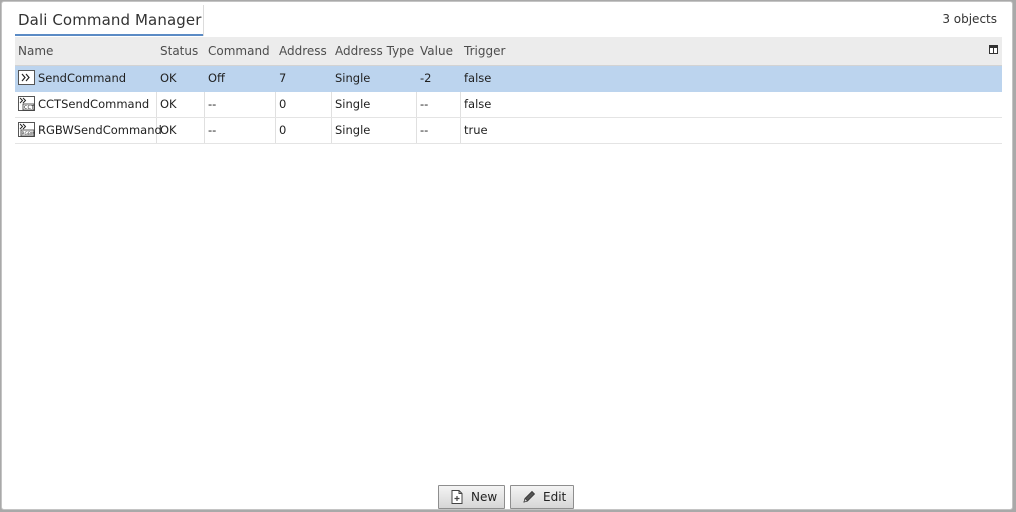 The height and width of the screenshot is (512, 1016). Describe the element at coordinates (94, 104) in the screenshot. I see `row-name: CCTSendCommand` at that location.